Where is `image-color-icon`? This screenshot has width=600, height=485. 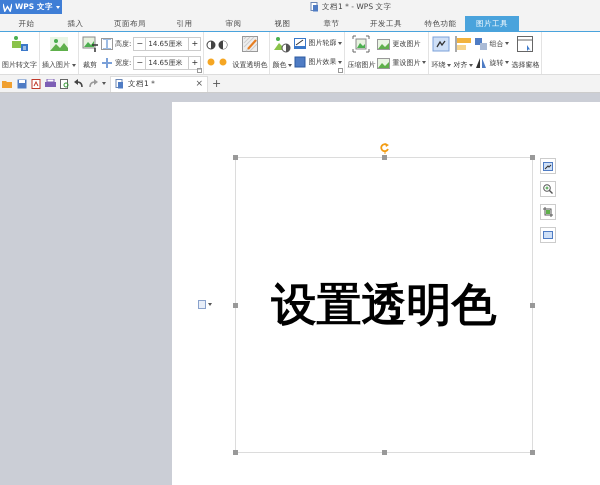
image-color-icon is located at coordinates (282, 44).